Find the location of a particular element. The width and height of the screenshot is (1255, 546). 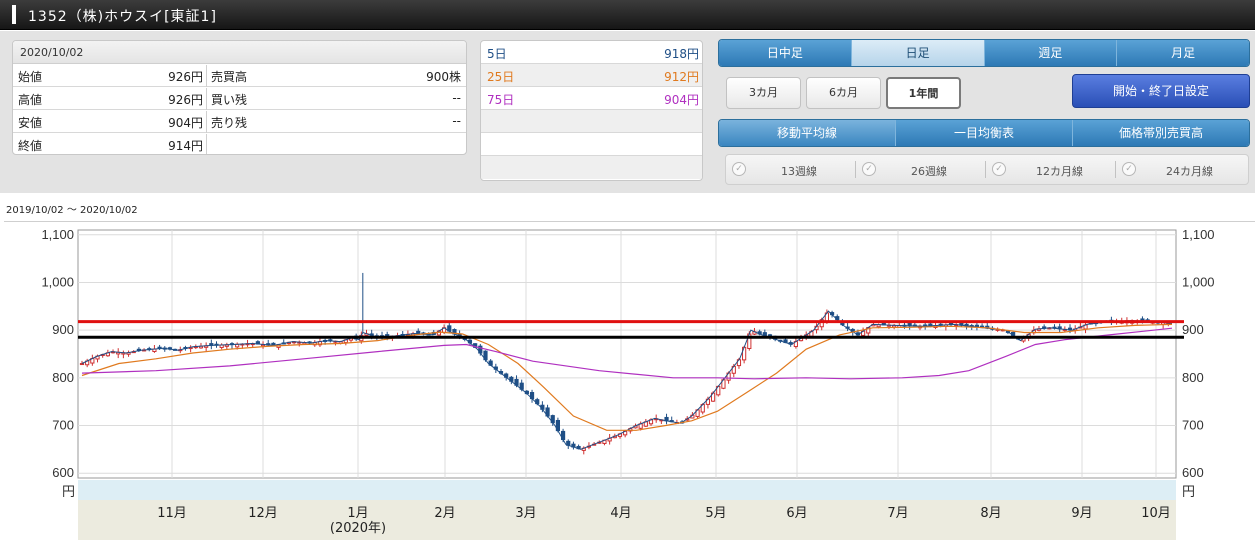

x-month-label: 8月 is located at coordinates (990, 513).